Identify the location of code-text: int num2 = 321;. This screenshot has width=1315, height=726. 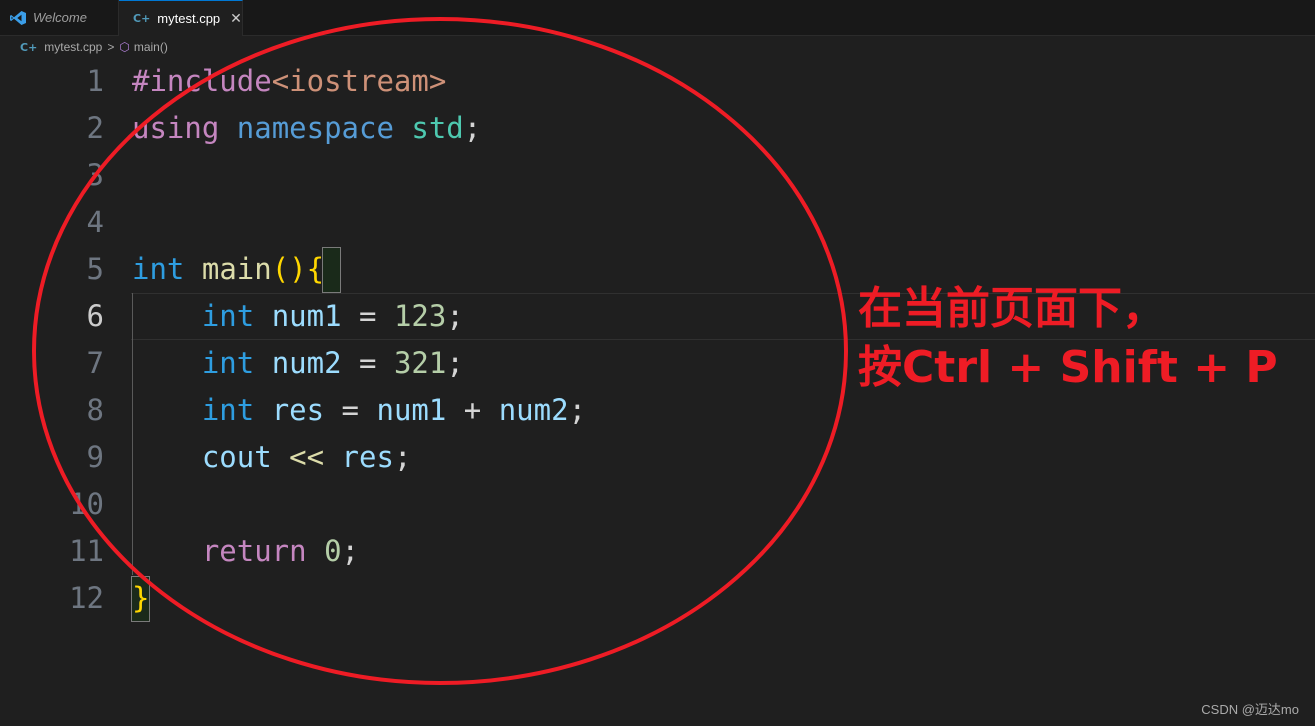
(298, 363).